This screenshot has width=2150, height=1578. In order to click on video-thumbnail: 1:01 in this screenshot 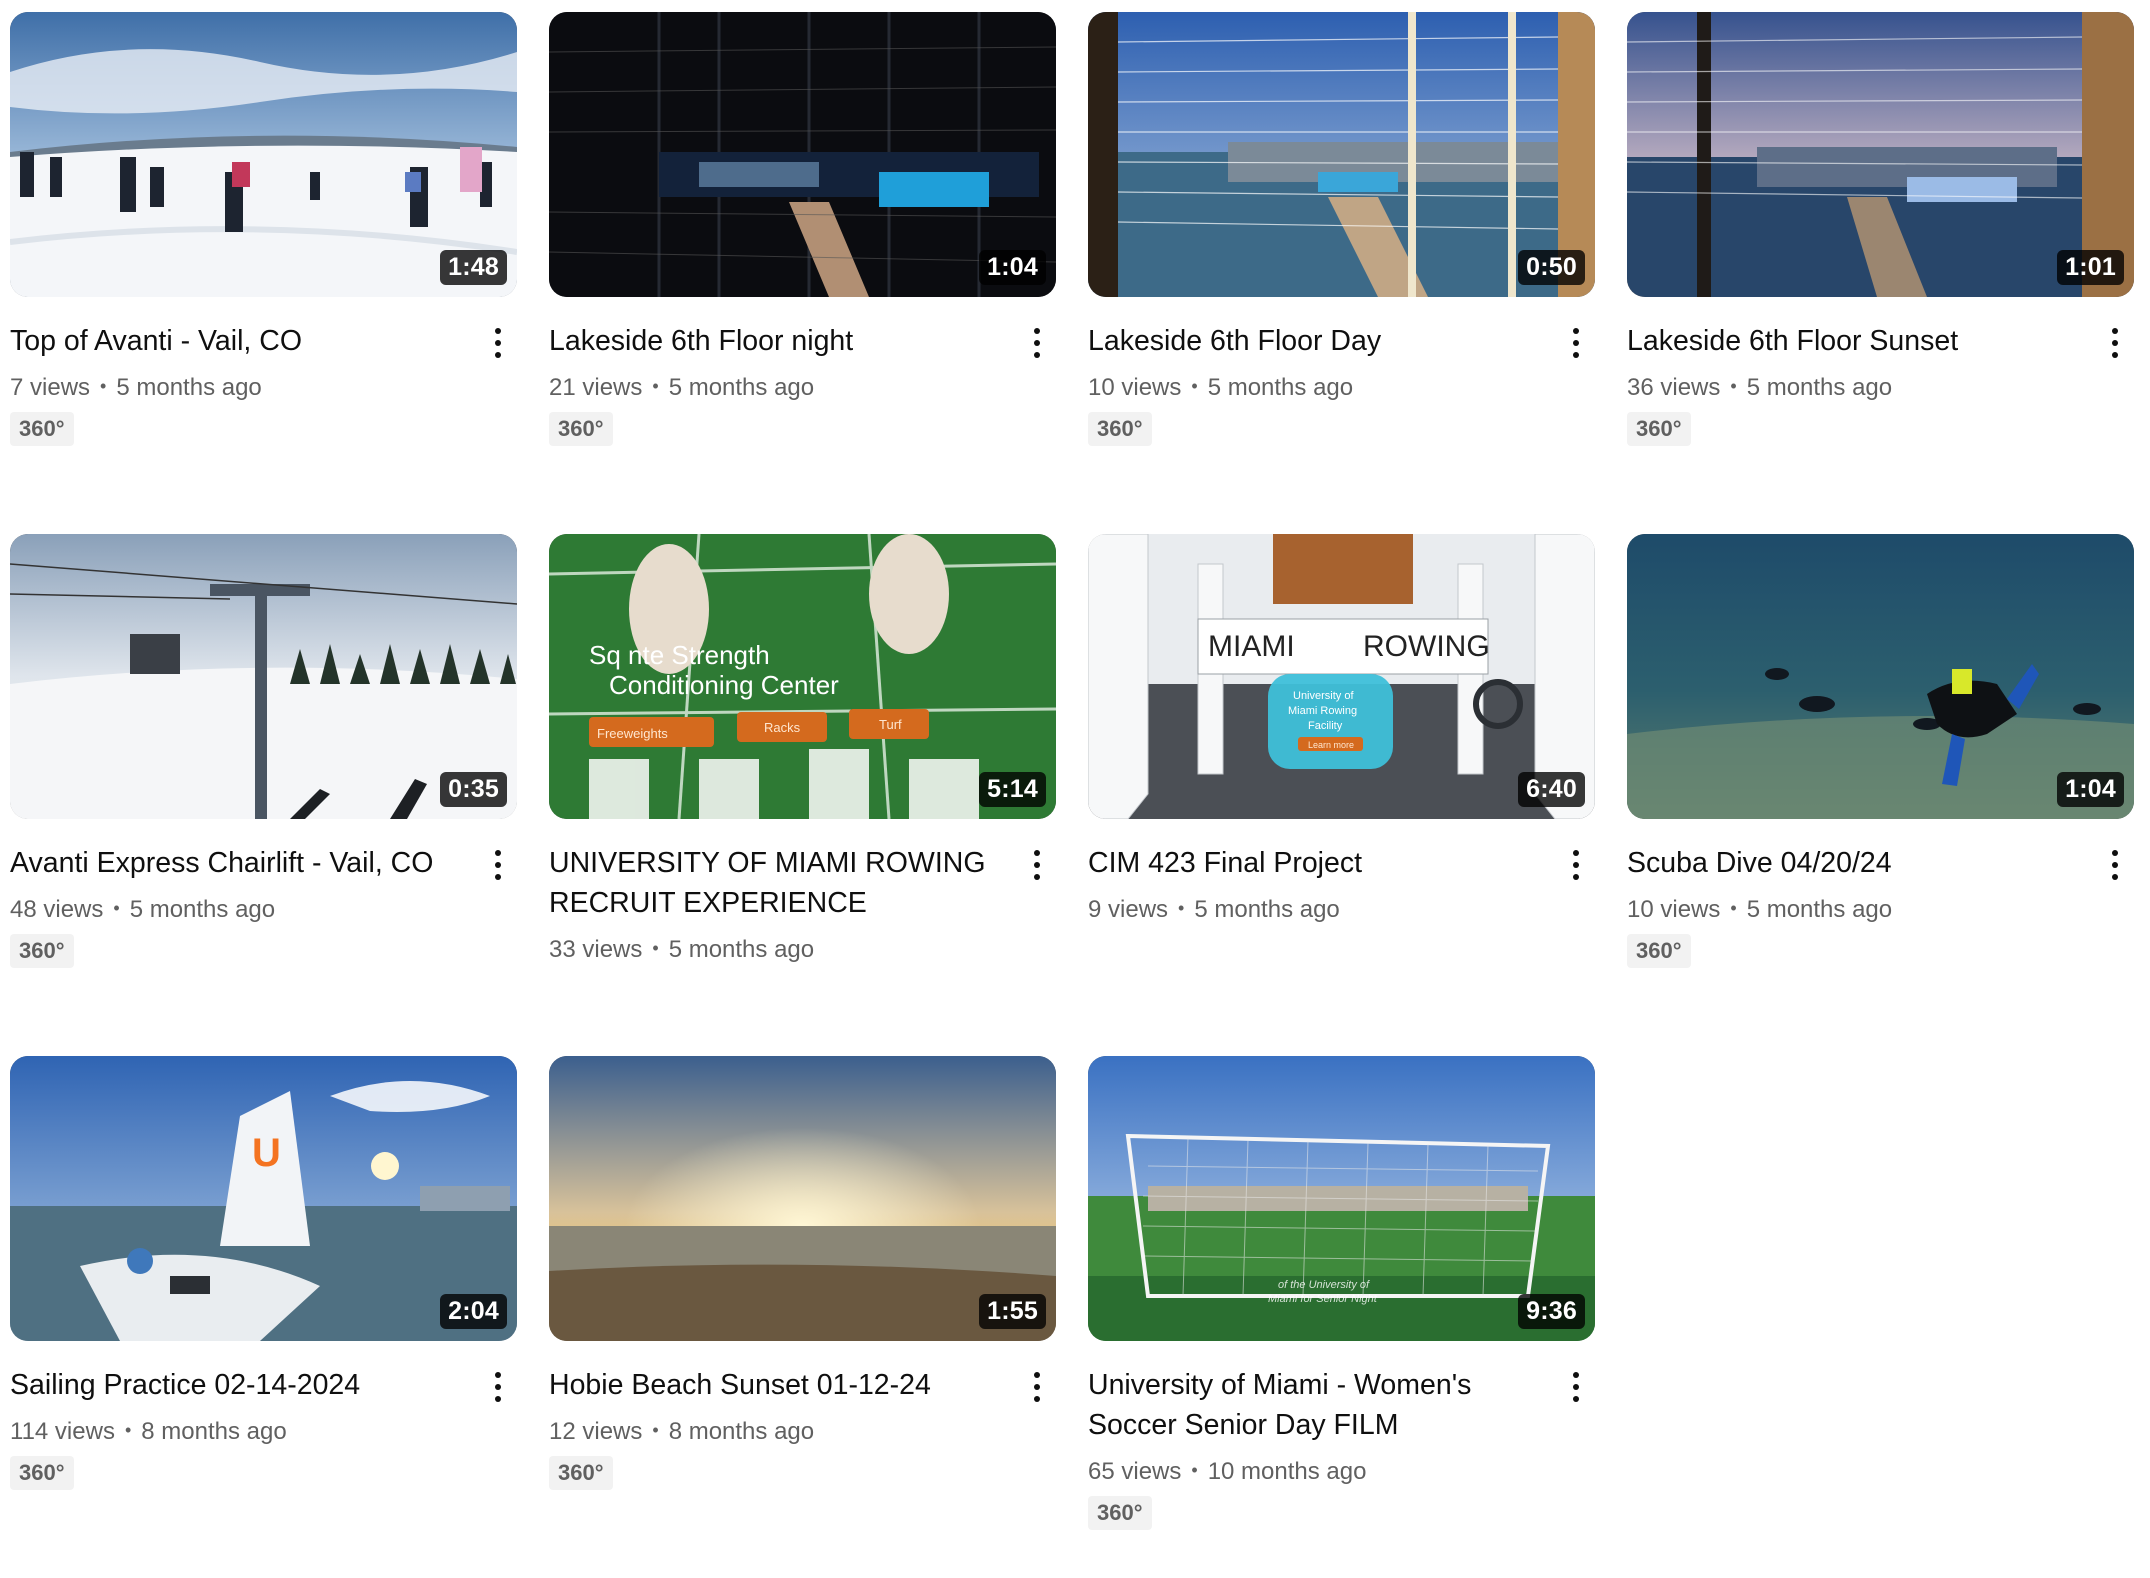, I will do `click(1880, 154)`.